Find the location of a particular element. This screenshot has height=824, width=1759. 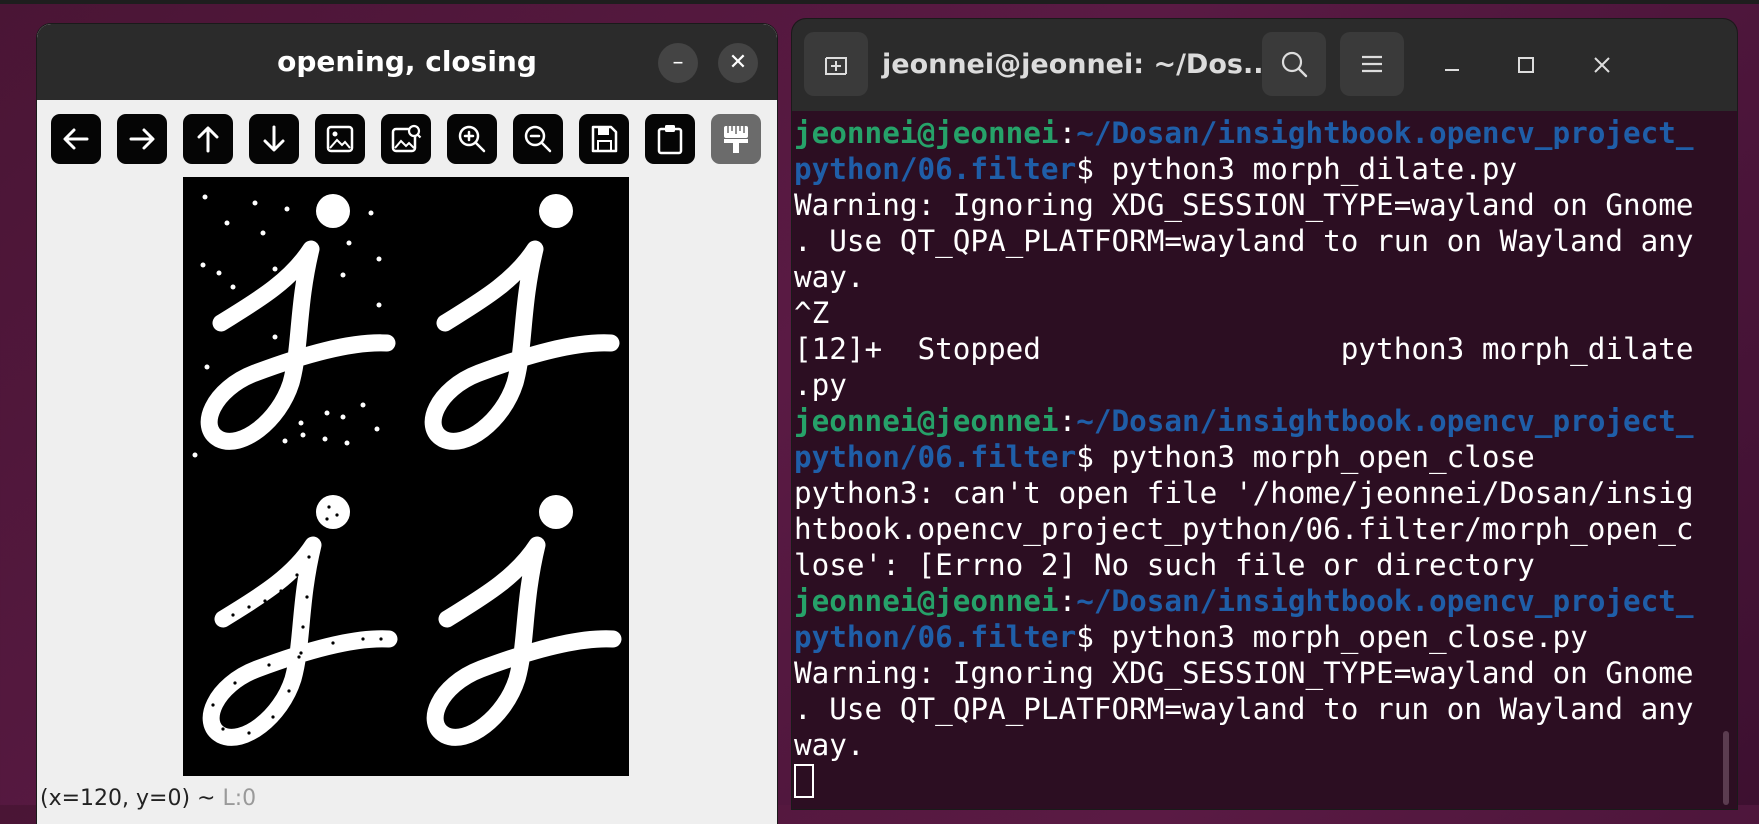

line-text: $ python3 morph_open_close.py is located at coordinates (1332, 637).